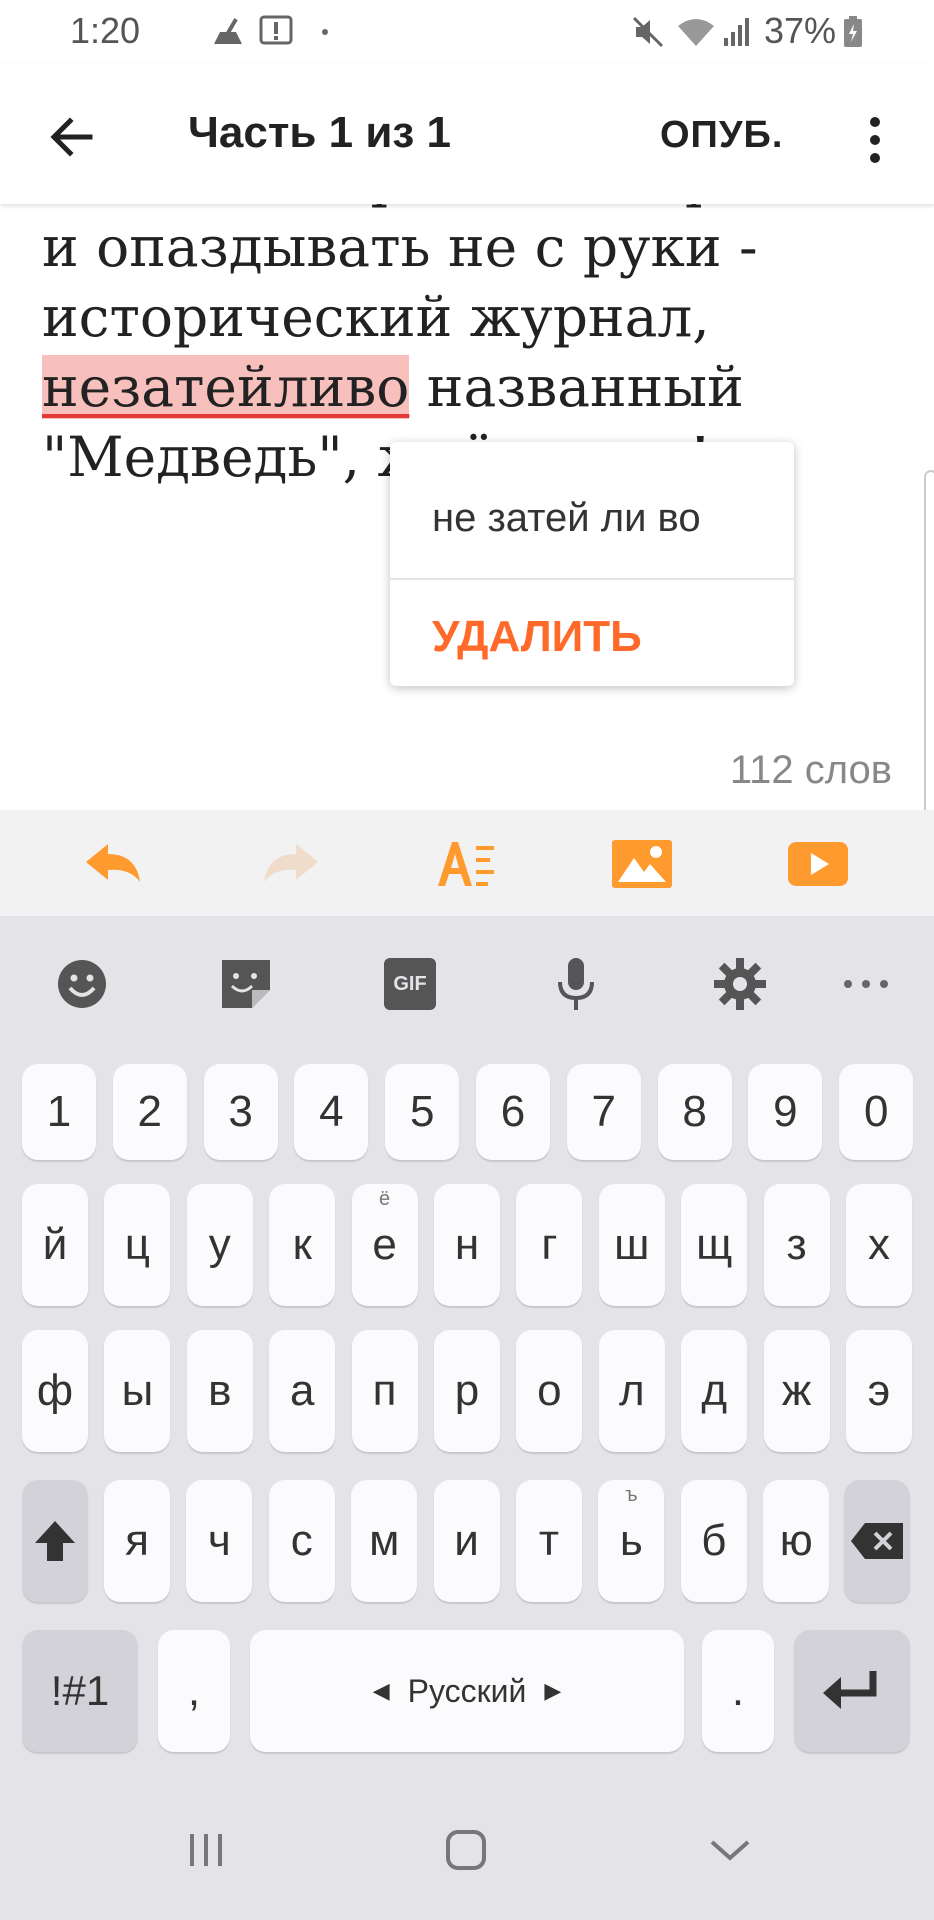  I want to click on space-key: ◀ Русский ▶, so click(467, 1691).